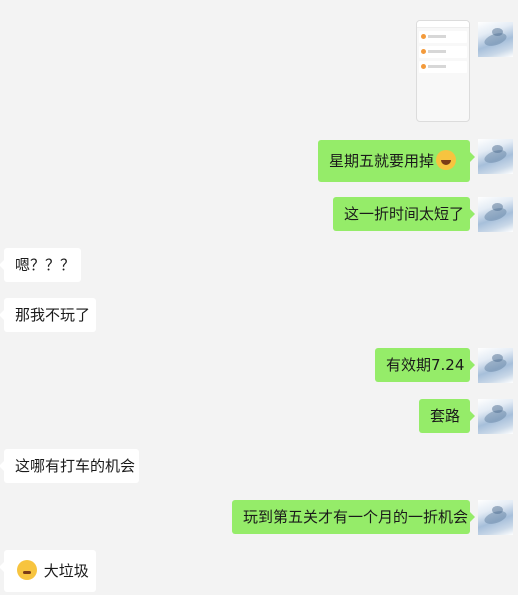 Image resolution: width=518 pixels, height=595 pixels. I want to click on my-message-bubble: 玩到第五关才有一个月的一折机会, so click(353, 517).